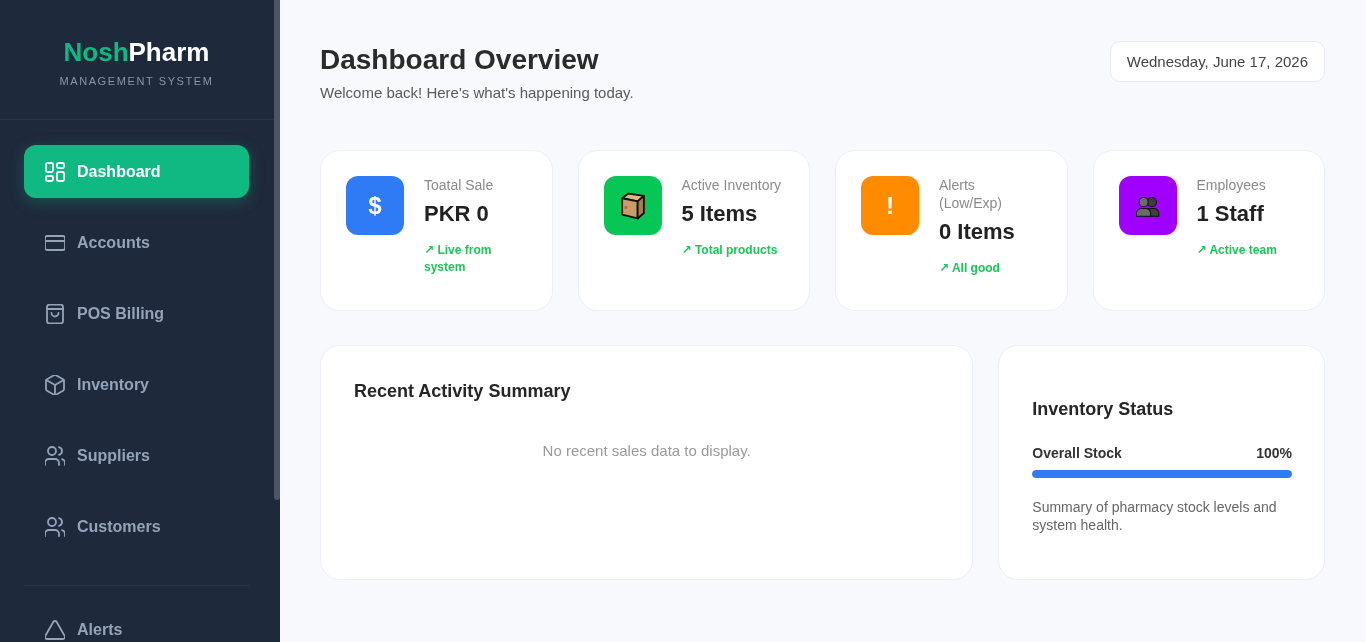 Image resolution: width=1366 pixels, height=642 pixels. Describe the element at coordinates (55, 242) in the screenshot. I see `credit-card-icon` at that location.